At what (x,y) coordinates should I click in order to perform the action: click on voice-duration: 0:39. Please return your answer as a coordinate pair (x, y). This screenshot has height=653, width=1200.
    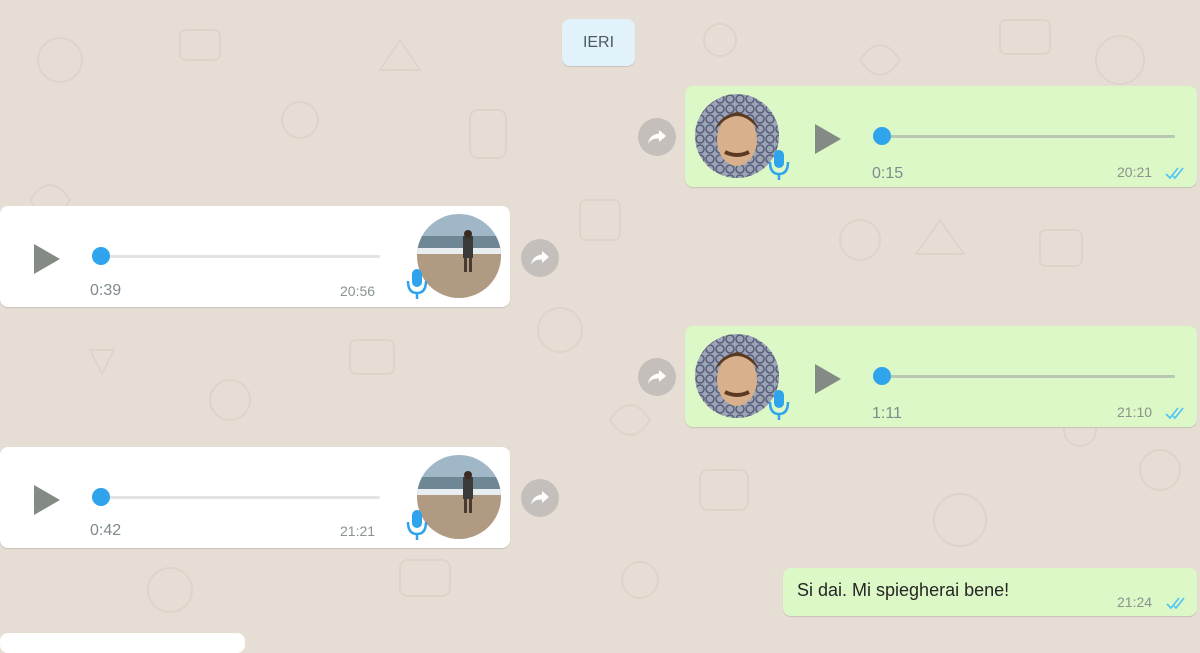
    Looking at the image, I should click on (106, 290).